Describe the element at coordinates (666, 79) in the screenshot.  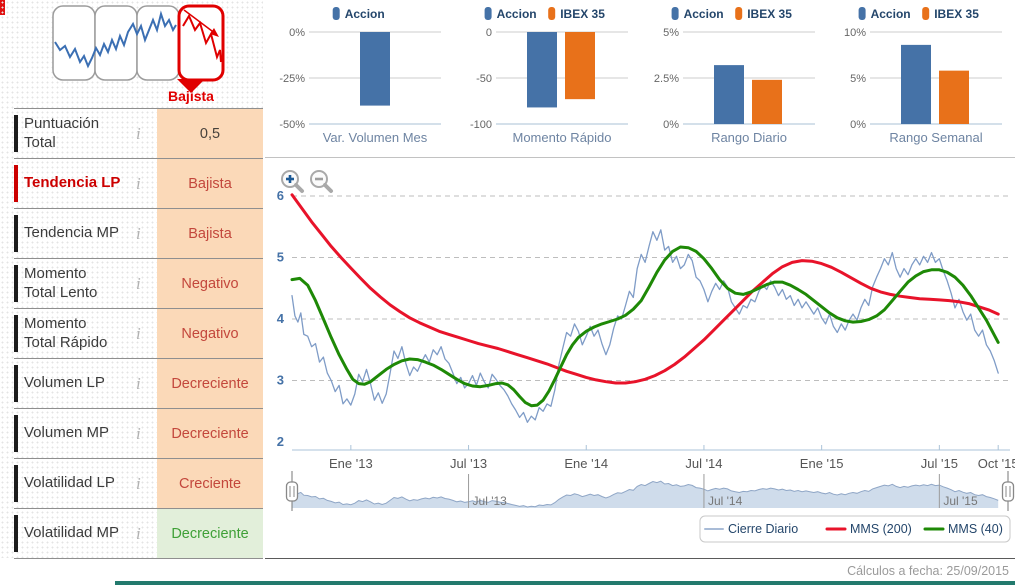
I see `y-tick-label: 2.5%` at that location.